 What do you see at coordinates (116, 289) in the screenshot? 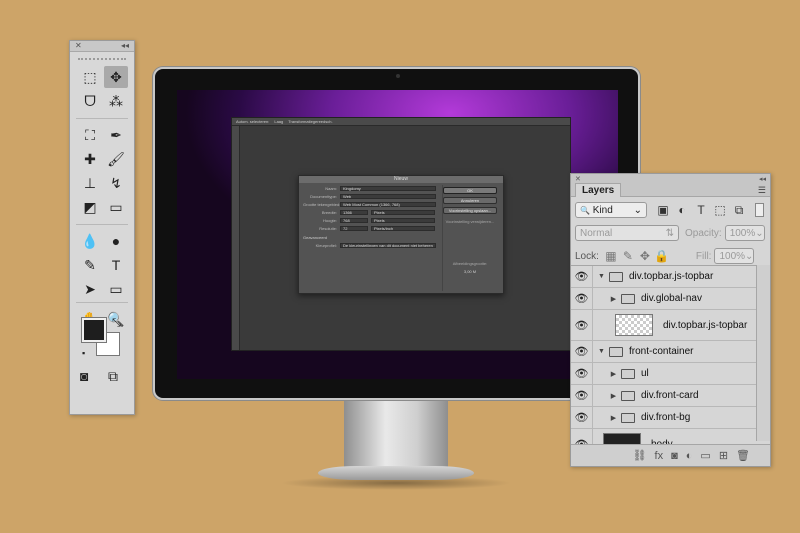
I see `rectangle-shape-icon: ▭` at bounding box center [116, 289].